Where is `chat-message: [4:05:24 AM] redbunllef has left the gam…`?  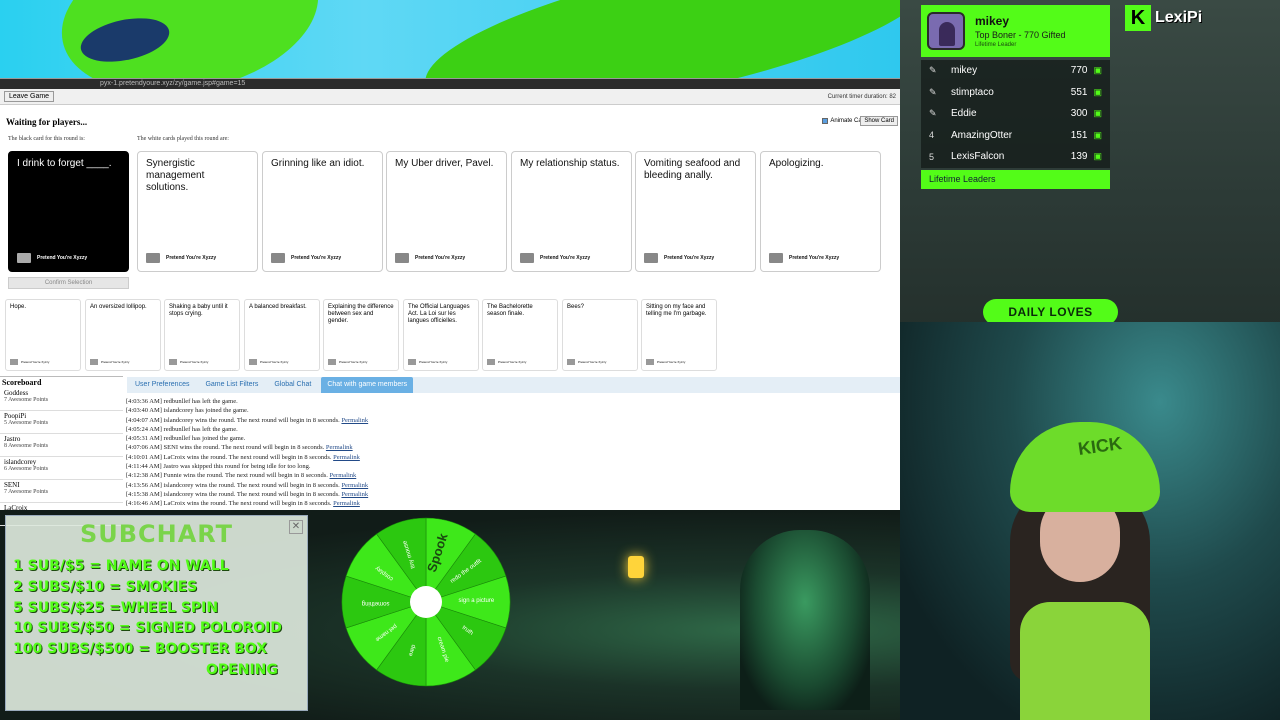 chat-message: [4:05:24 AM] redbunllef has left the gam… is located at coordinates (182, 429).